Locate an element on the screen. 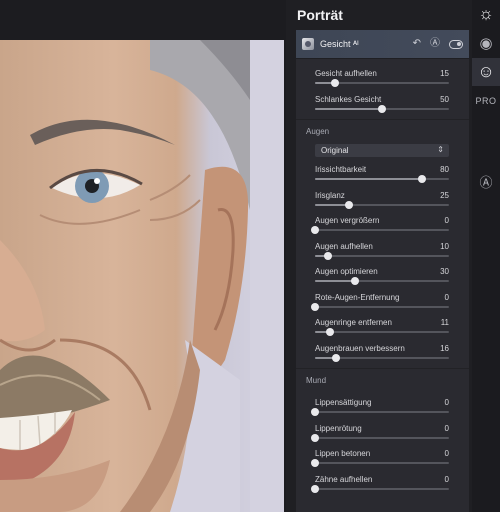 This screenshot has width=500, height=512. slider-value: 11 is located at coordinates (444, 322).